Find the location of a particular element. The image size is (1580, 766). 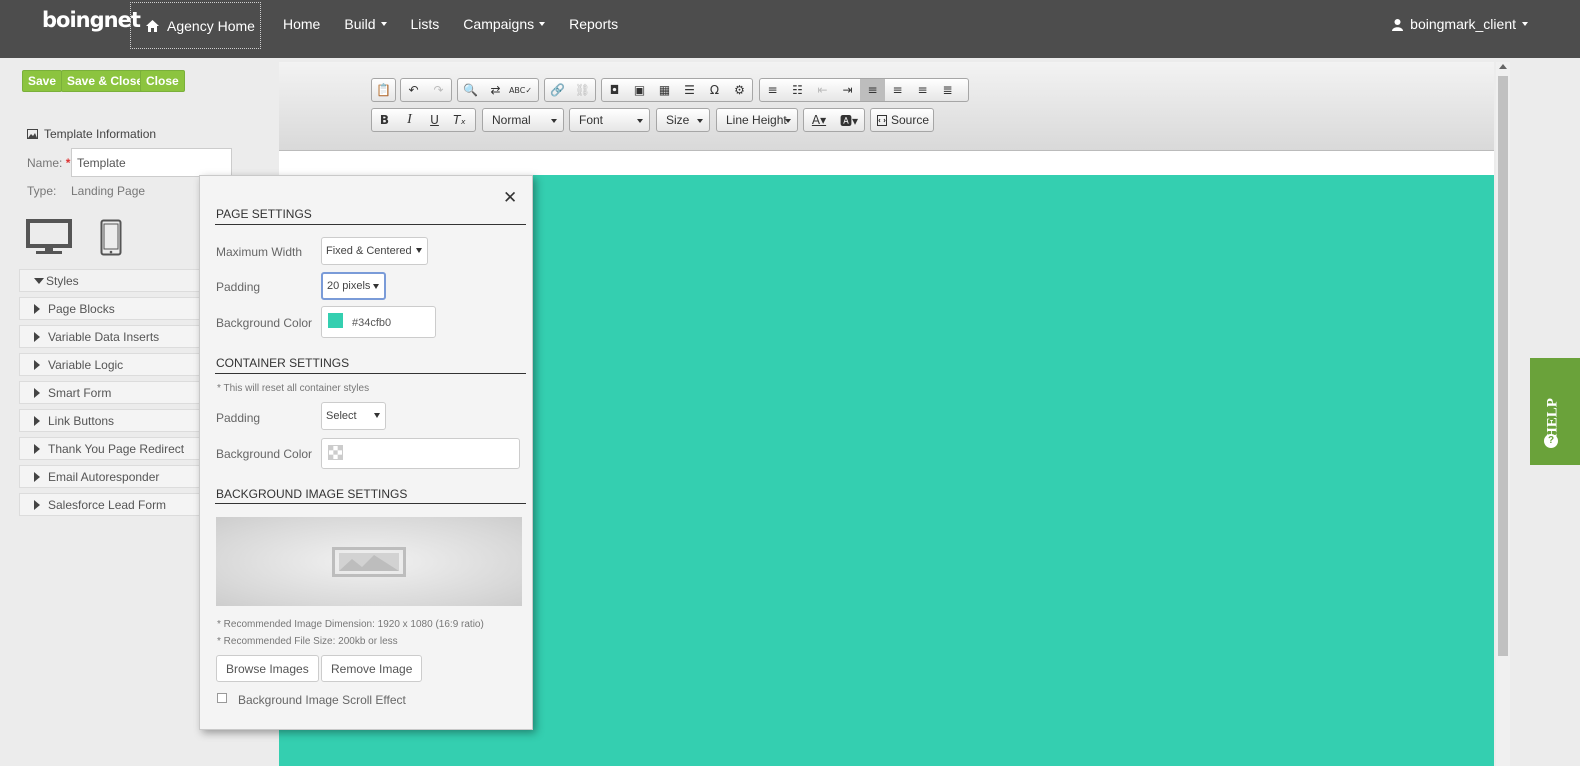

home-icon is located at coordinates (152, 25).